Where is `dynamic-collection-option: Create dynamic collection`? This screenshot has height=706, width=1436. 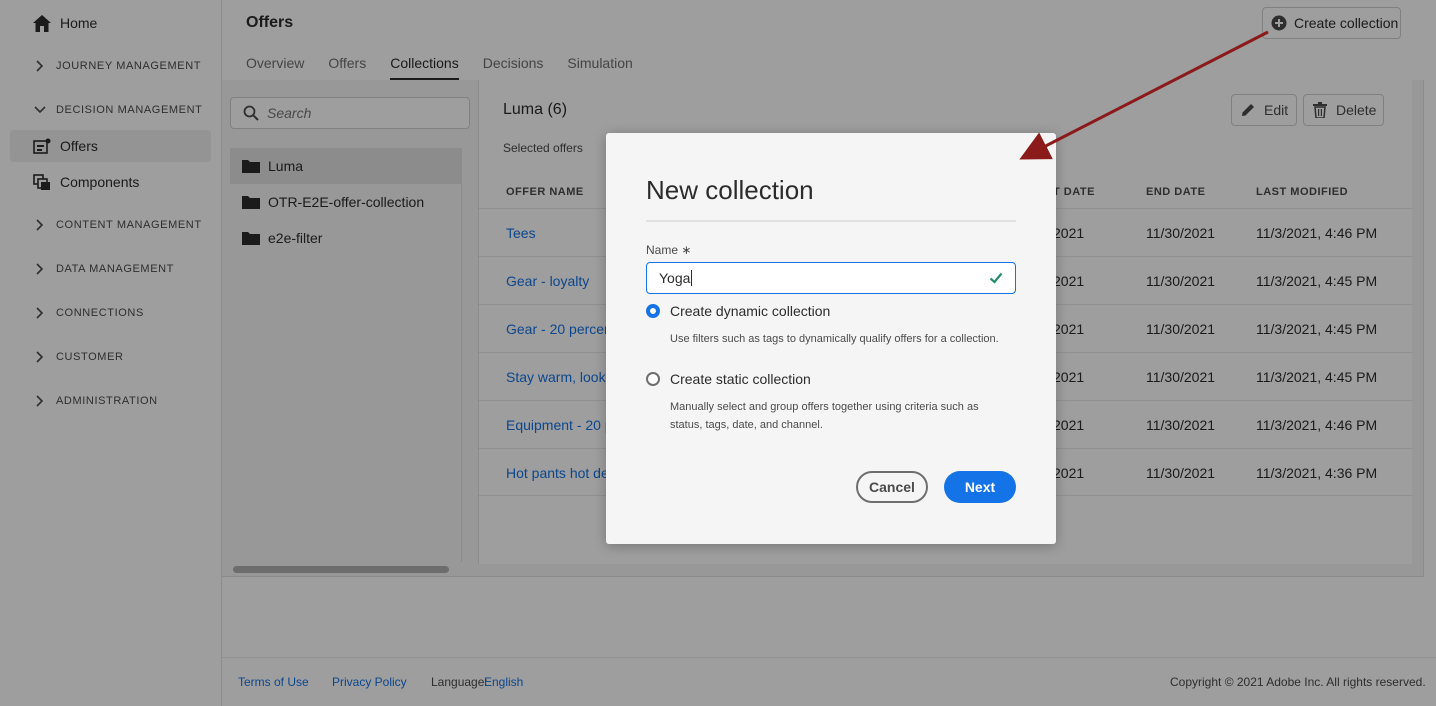 dynamic-collection-option: Create dynamic collection is located at coordinates (738, 311).